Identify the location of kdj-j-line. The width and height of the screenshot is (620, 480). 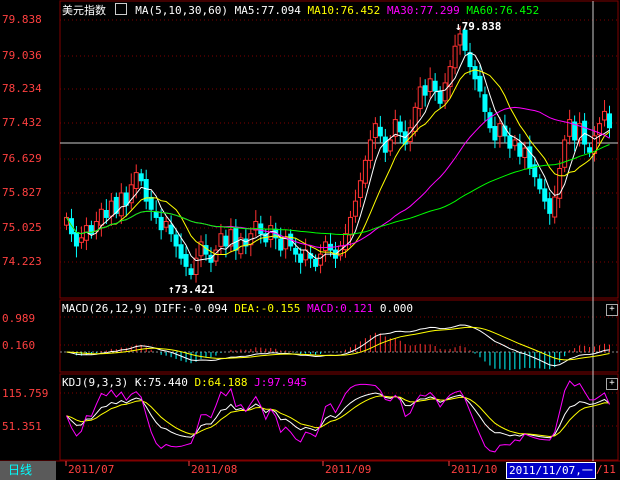
(338, 416).